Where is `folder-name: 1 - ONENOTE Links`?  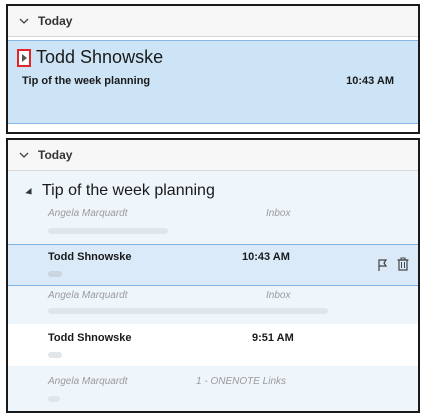 folder-name: 1 - ONENOTE Links is located at coordinates (241, 381).